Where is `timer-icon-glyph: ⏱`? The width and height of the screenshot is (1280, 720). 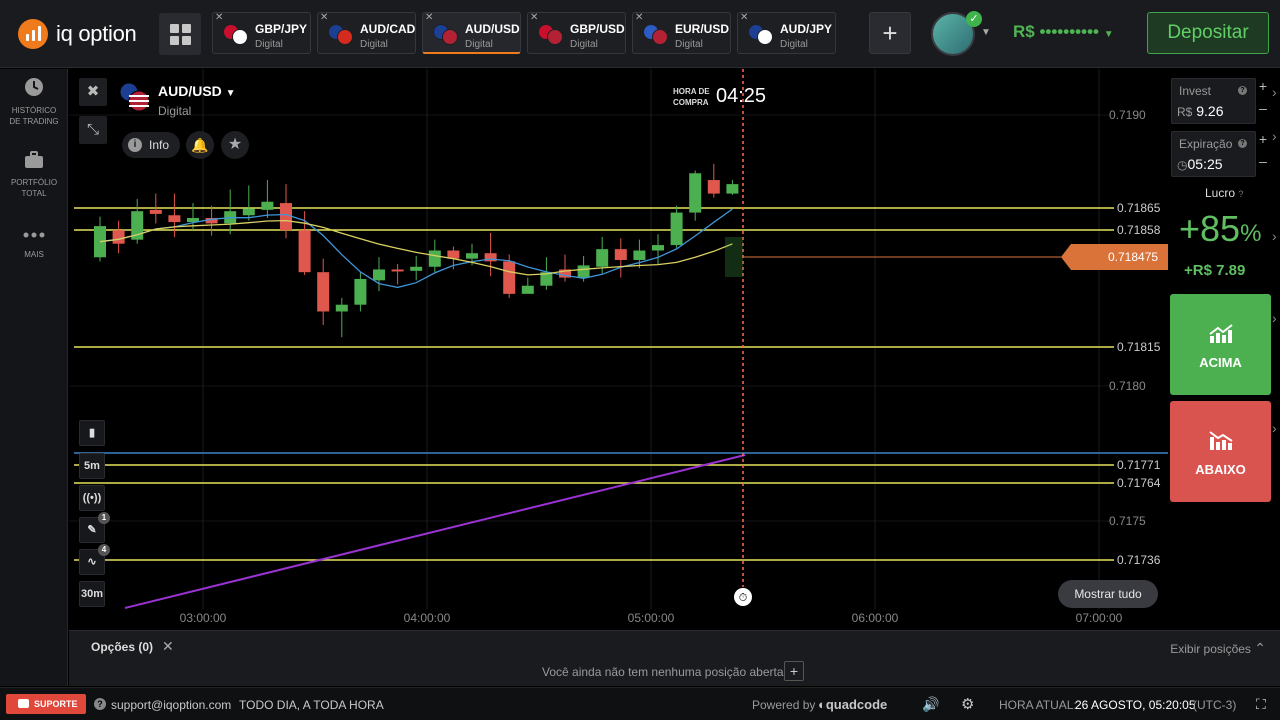
timer-icon-glyph: ⏱ is located at coordinates (743, 597).